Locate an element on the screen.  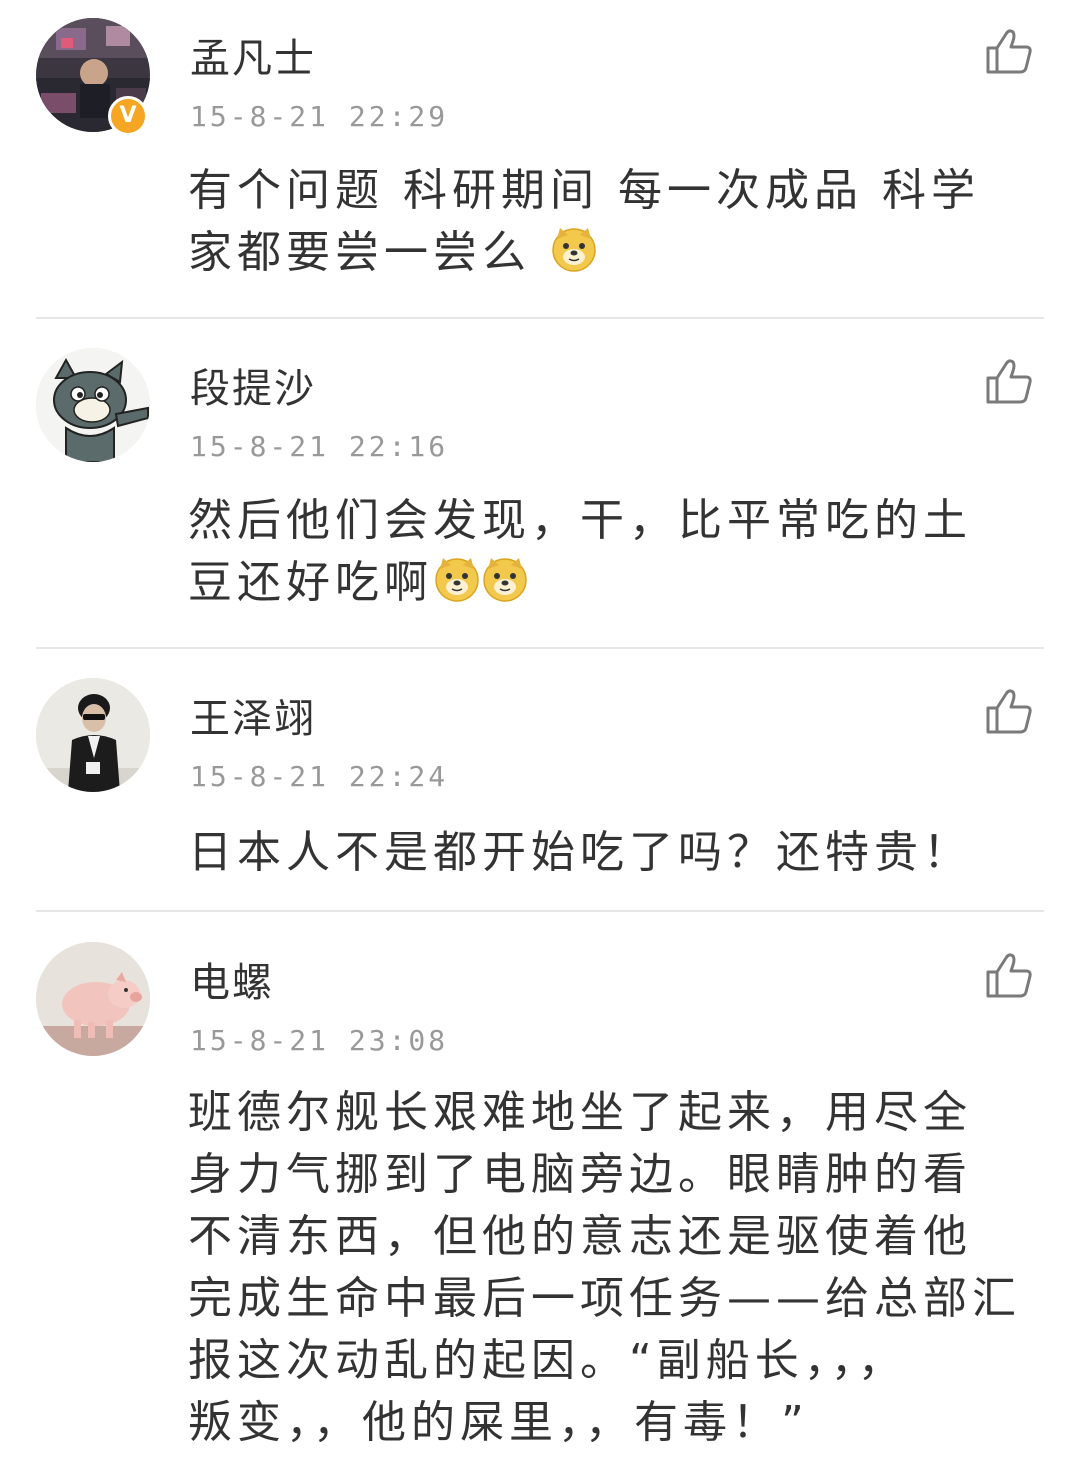
avatar-person-sunglasses-icon is located at coordinates (93, 735).